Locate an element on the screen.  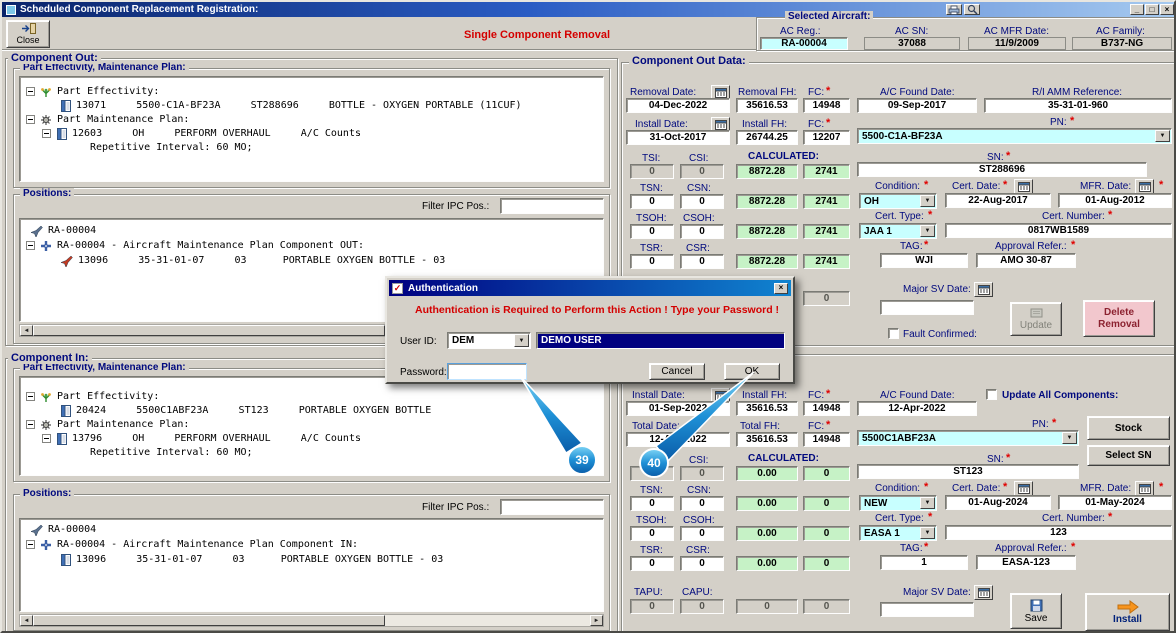
cert-date-field: 22-Aug-2017 is located at coordinates (998, 200).